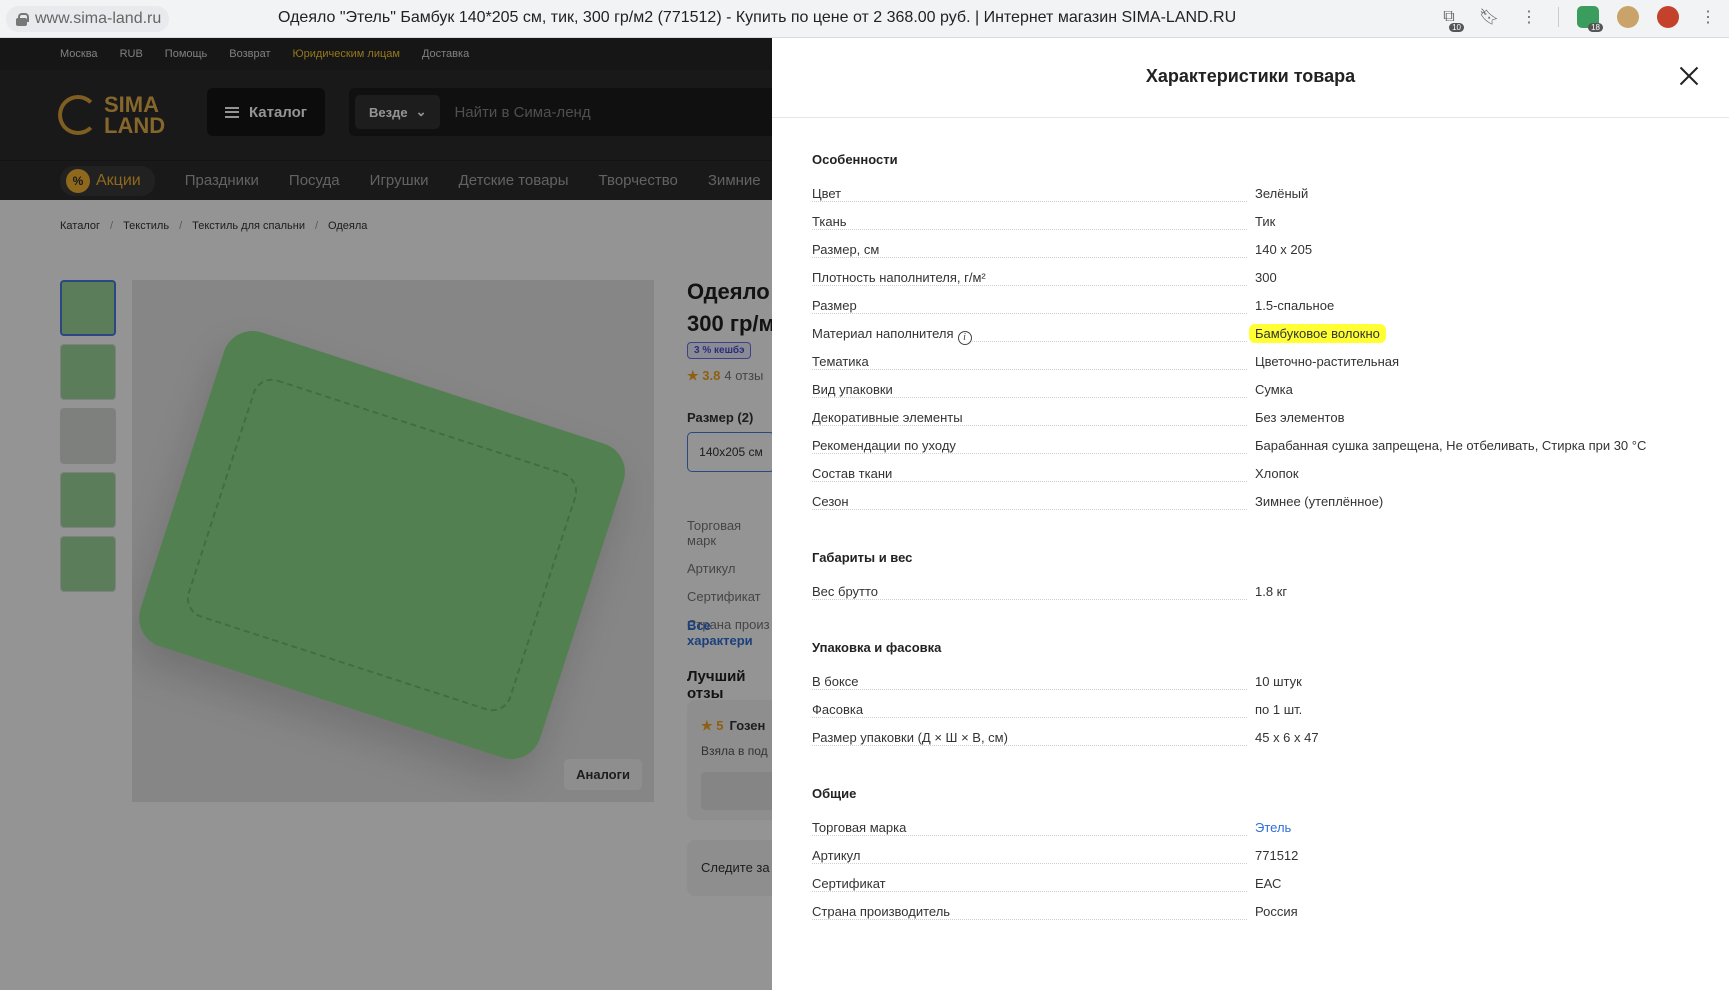  I want to click on spec-row: Вес брутто 1.8 кг, so click(1247, 598).